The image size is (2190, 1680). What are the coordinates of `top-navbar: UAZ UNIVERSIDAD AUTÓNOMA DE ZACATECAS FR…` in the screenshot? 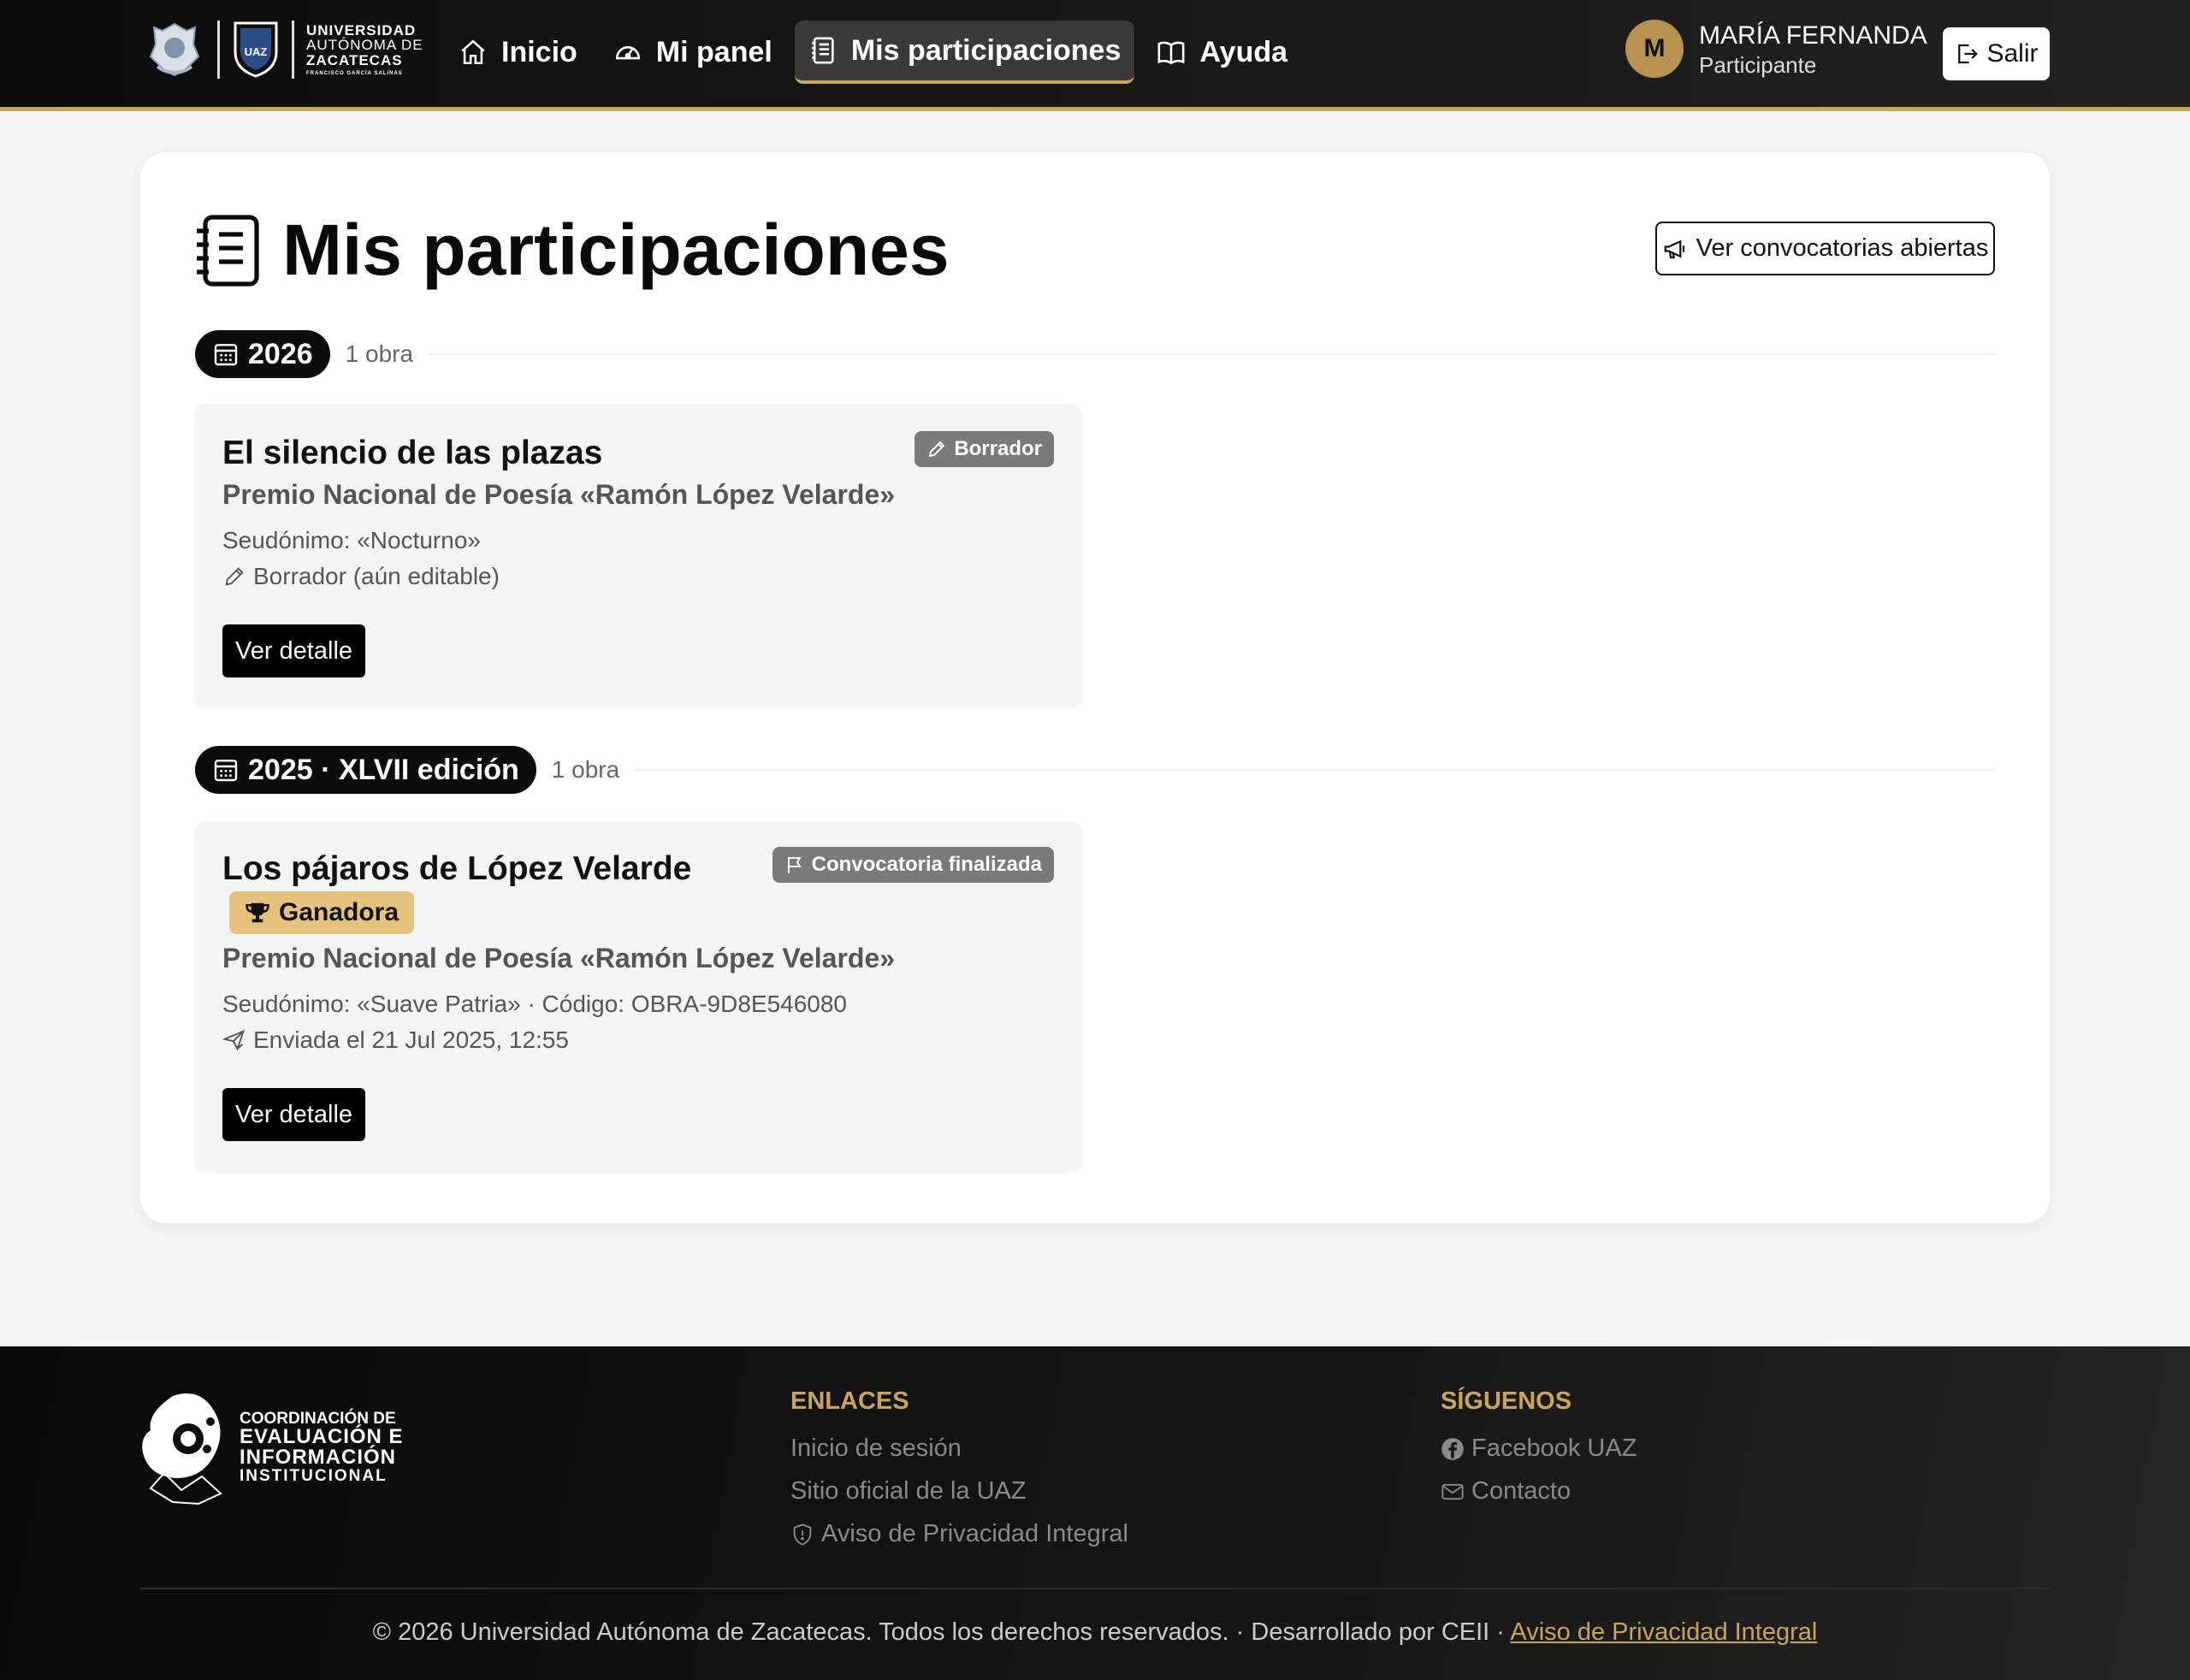 It's located at (1095, 56).